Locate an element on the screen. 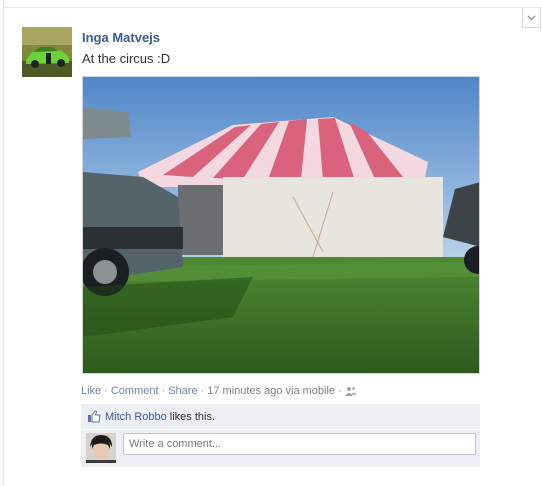  thumbs-up-icon is located at coordinates (94, 416).